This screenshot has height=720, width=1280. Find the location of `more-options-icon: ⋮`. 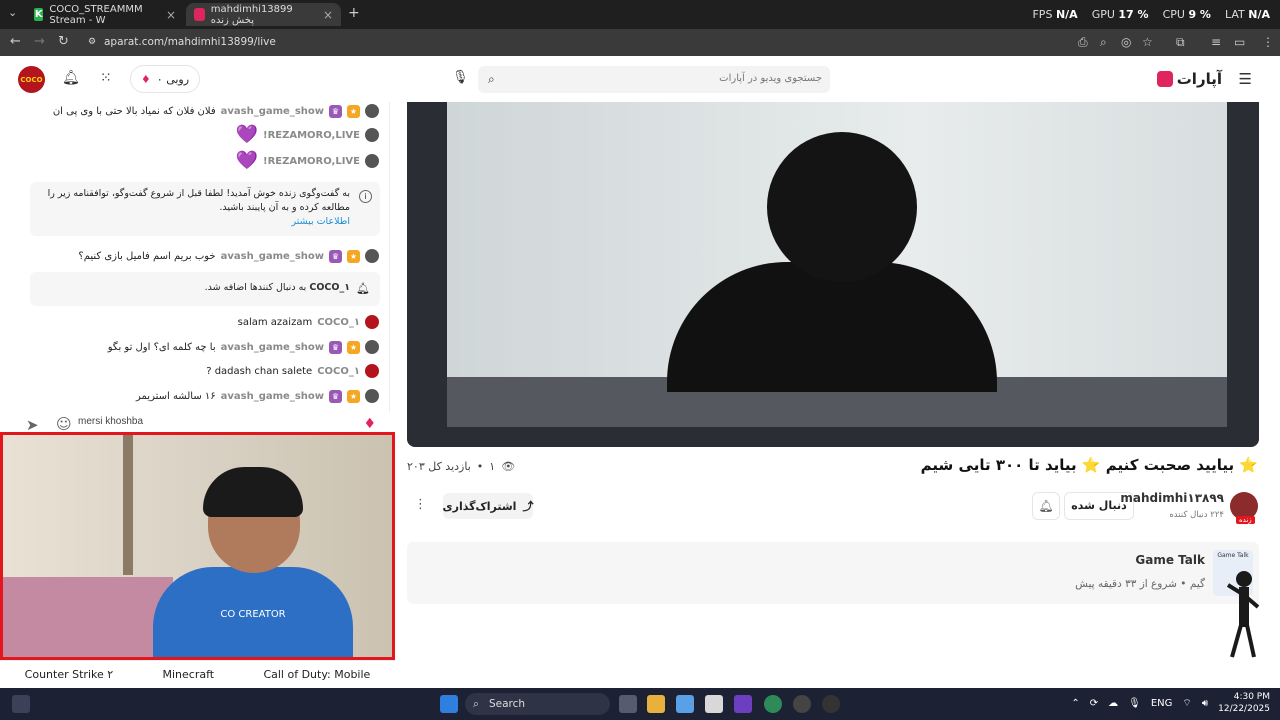

more-options-icon: ⋮ is located at coordinates (420, 504).